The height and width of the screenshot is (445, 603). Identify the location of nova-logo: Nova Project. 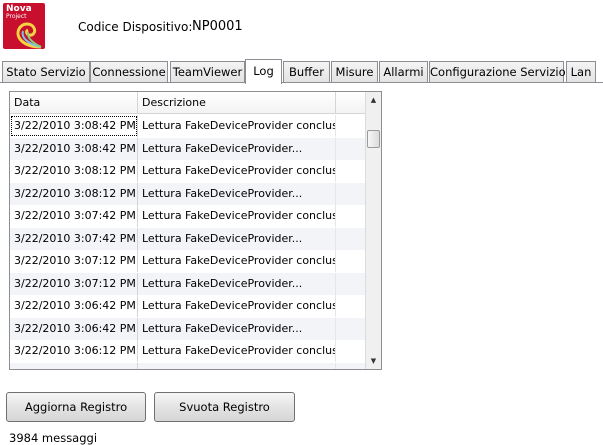
(24, 26).